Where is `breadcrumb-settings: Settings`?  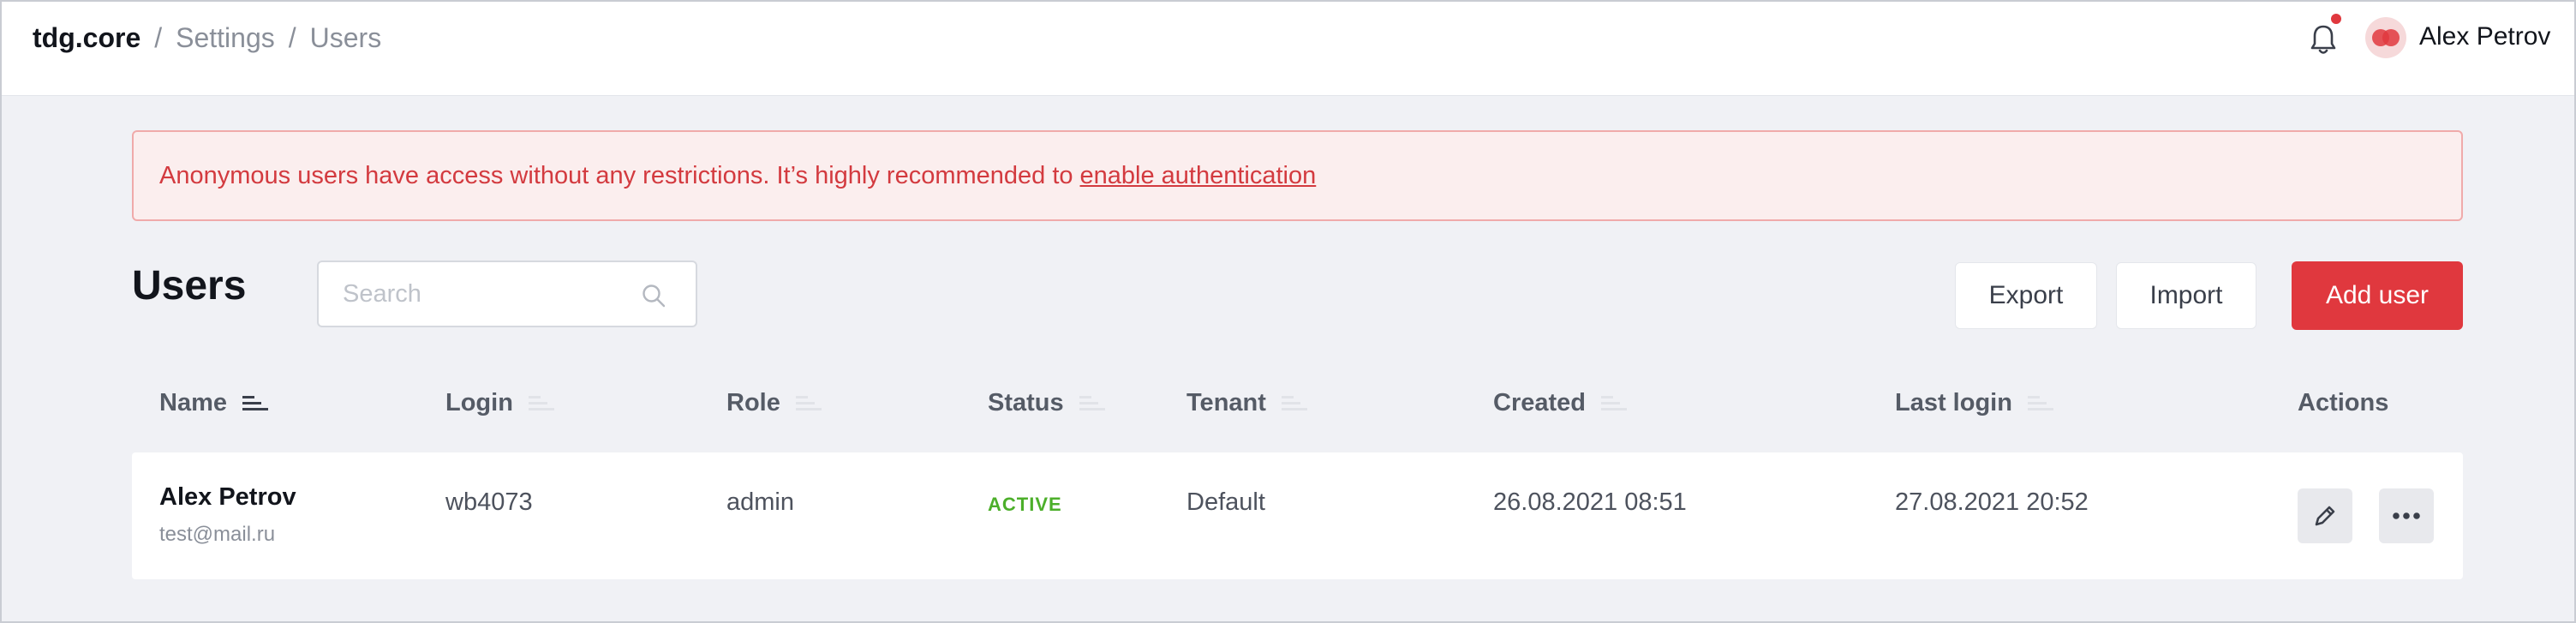
breadcrumb-settings: Settings is located at coordinates (226, 38).